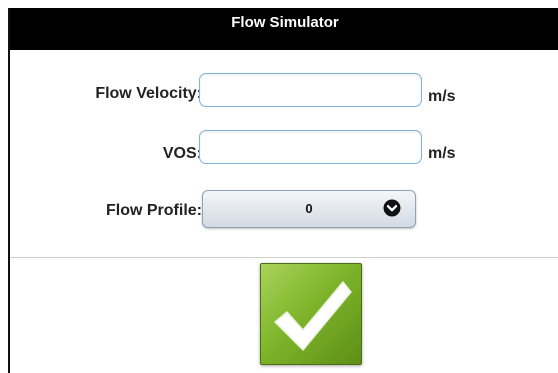  I want to click on divider, so click(284, 257).